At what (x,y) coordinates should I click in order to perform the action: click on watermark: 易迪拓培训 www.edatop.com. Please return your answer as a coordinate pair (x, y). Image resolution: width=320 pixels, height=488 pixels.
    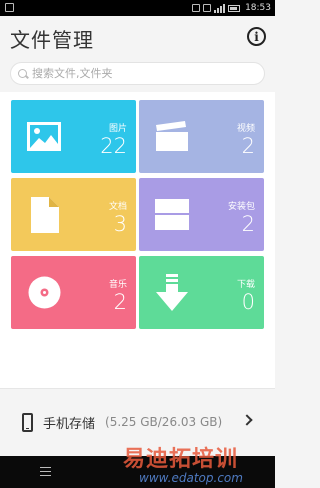
    Looking at the image, I should click on (194, 464).